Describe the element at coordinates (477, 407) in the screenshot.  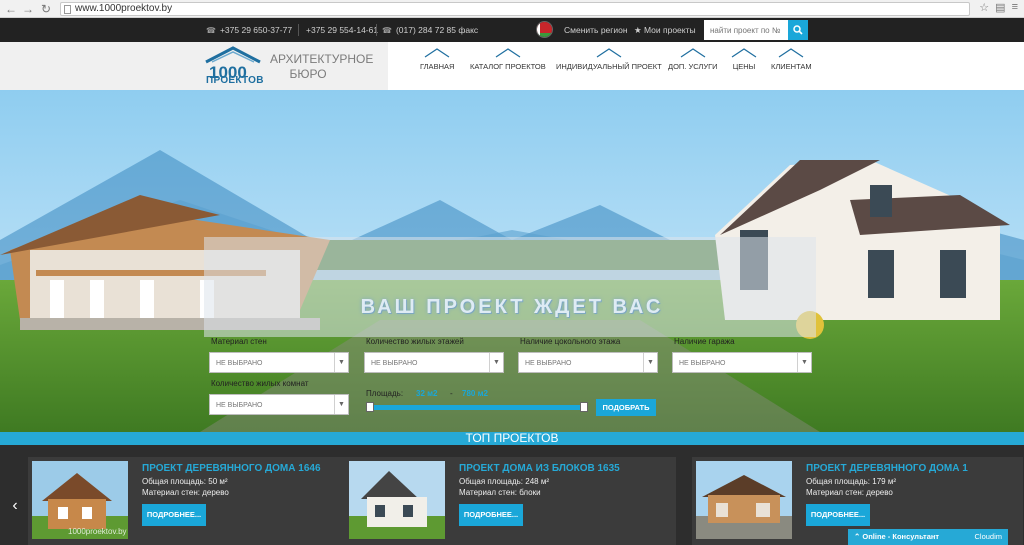
I see `area-range-slider` at that location.